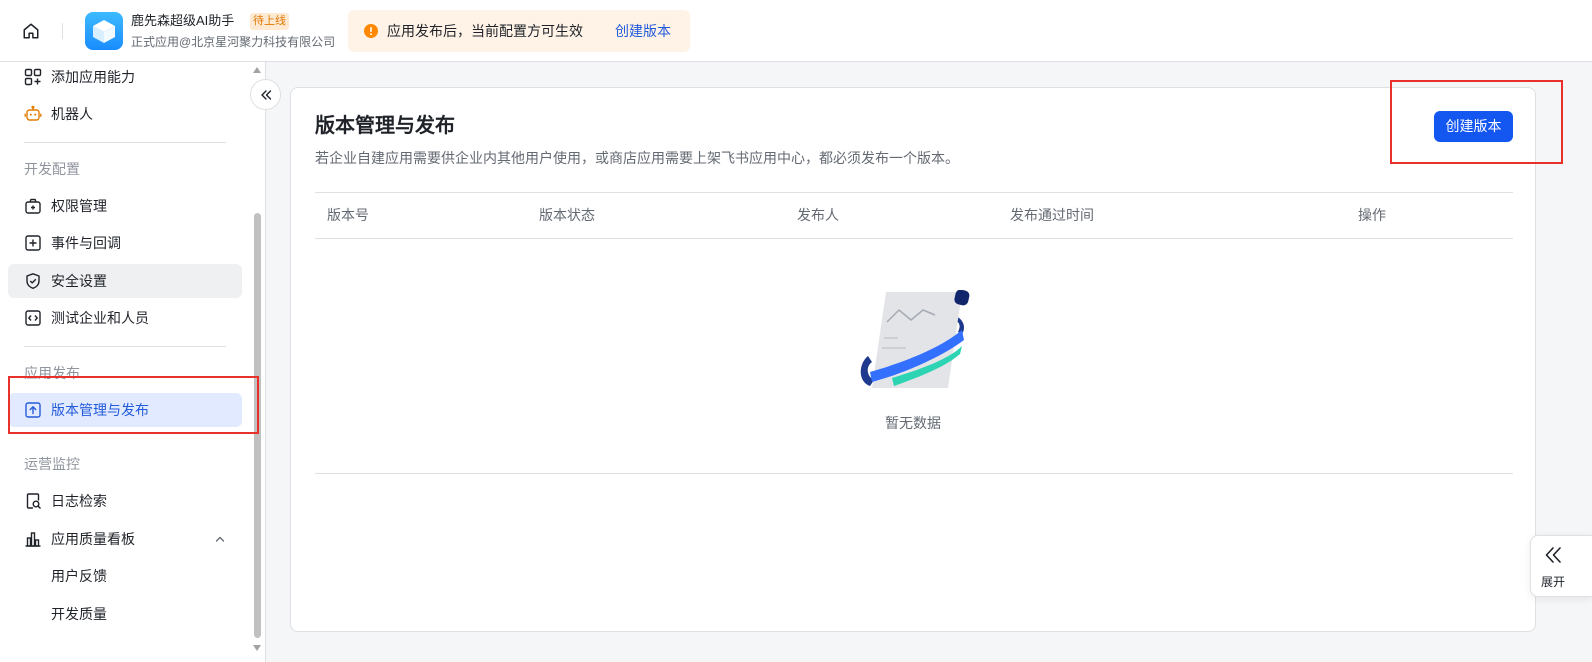 The image size is (1592, 662). What do you see at coordinates (93, 77) in the screenshot?
I see `sidebar-item-label: 添加应用能力` at bounding box center [93, 77].